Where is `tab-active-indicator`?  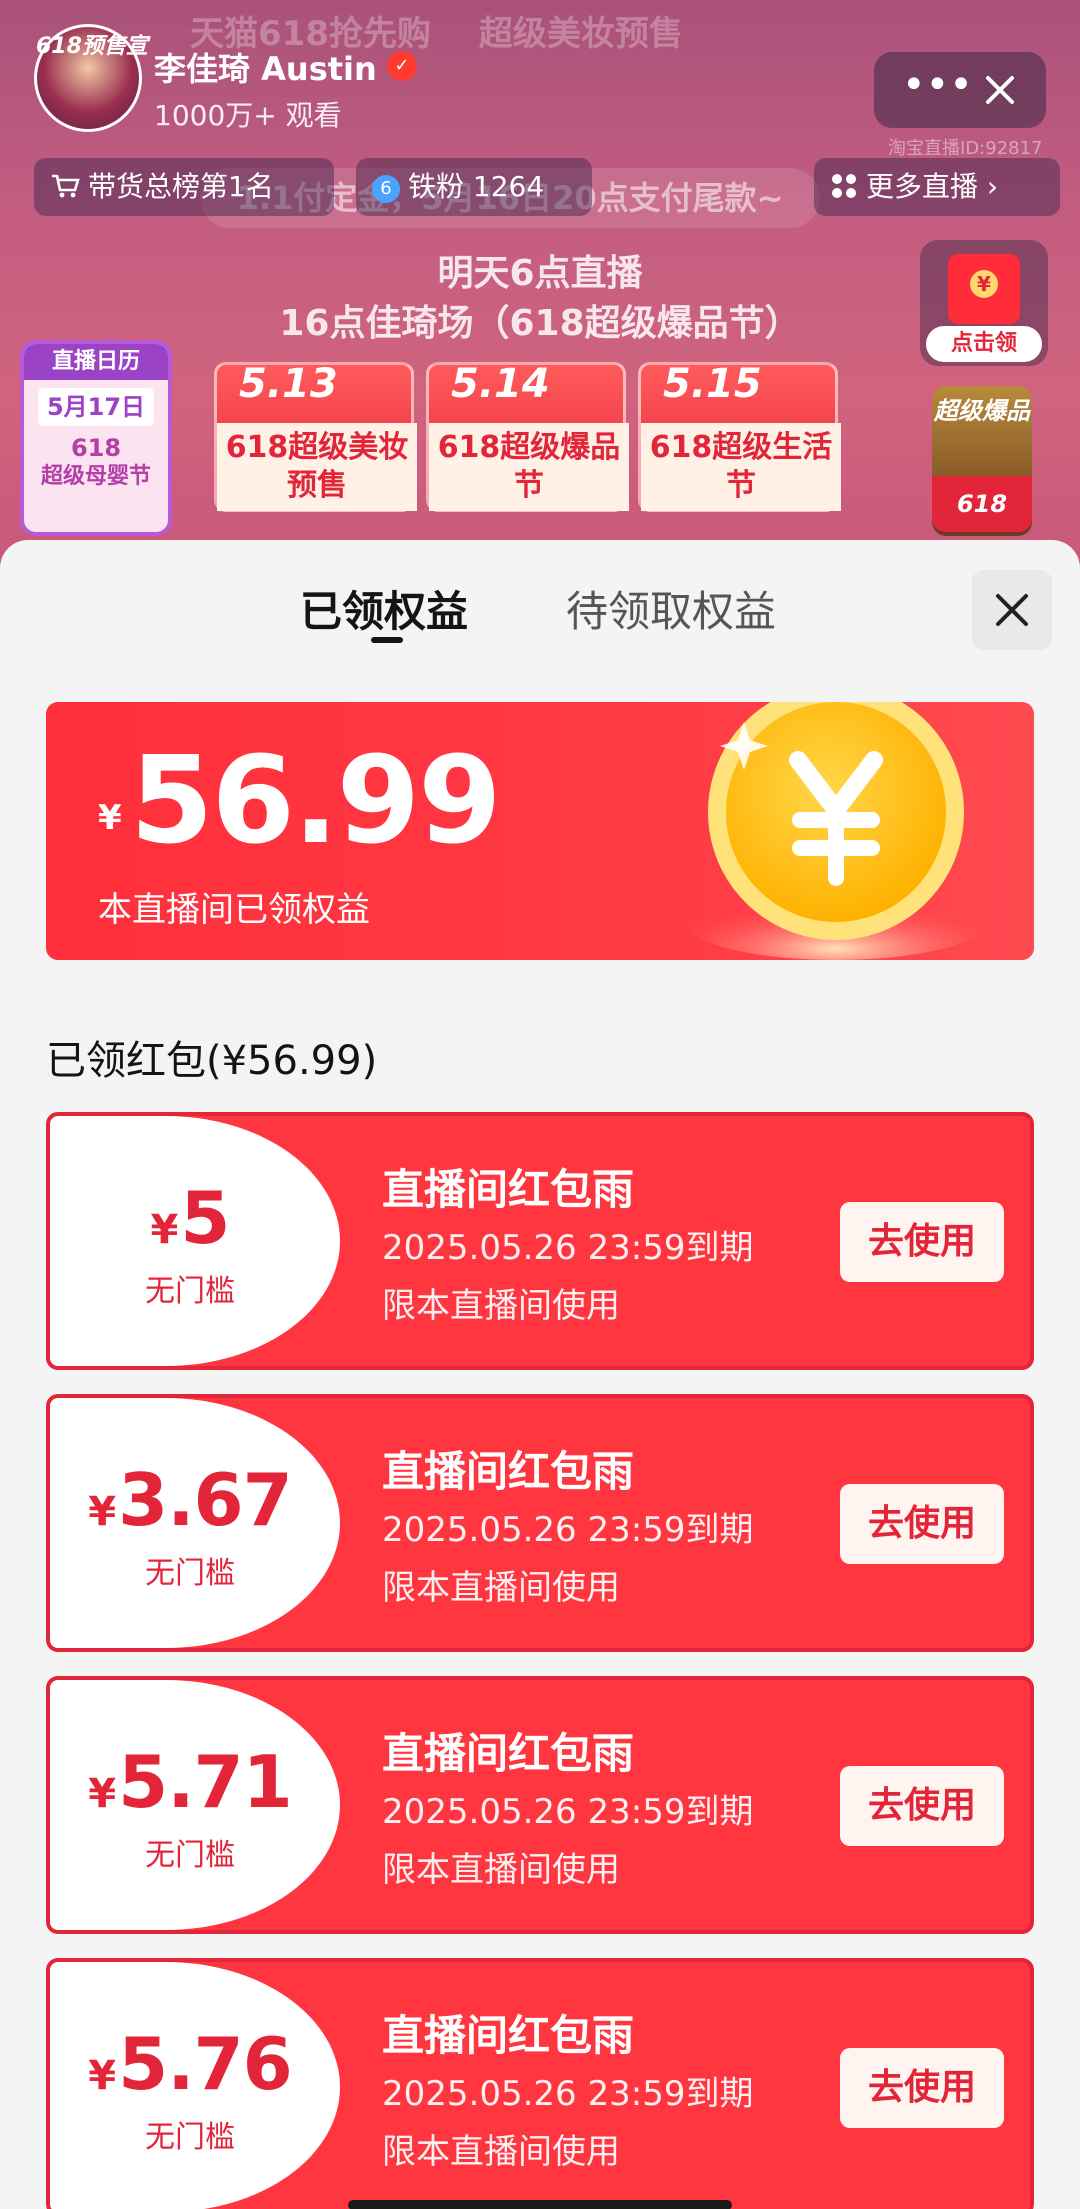 tab-active-indicator is located at coordinates (387, 640).